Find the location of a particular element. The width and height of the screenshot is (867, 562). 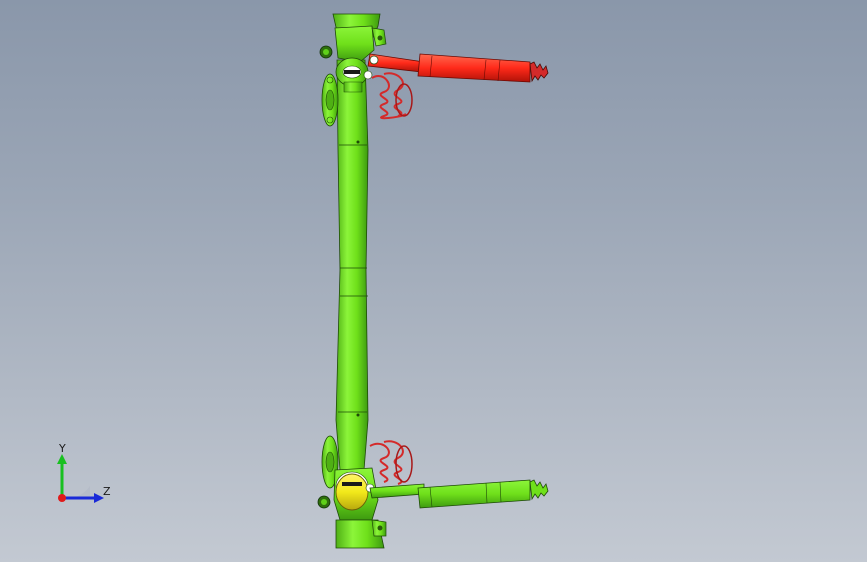

lower-shock-absorber is located at coordinates (459, 494).